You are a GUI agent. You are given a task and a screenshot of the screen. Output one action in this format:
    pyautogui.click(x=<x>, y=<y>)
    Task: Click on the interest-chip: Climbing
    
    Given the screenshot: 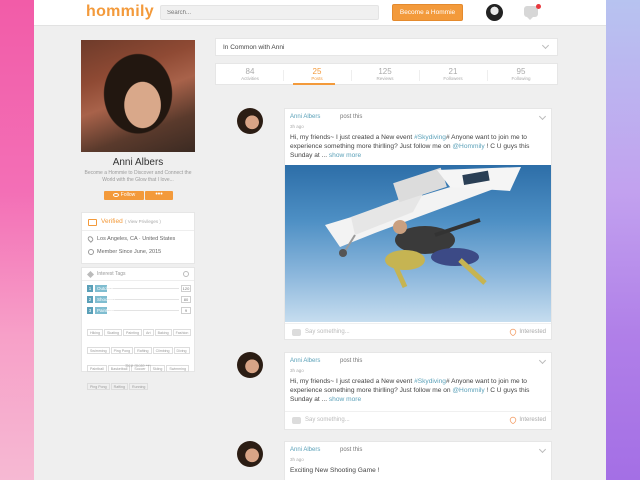 What is the action you would take?
    pyautogui.click(x=162, y=350)
    